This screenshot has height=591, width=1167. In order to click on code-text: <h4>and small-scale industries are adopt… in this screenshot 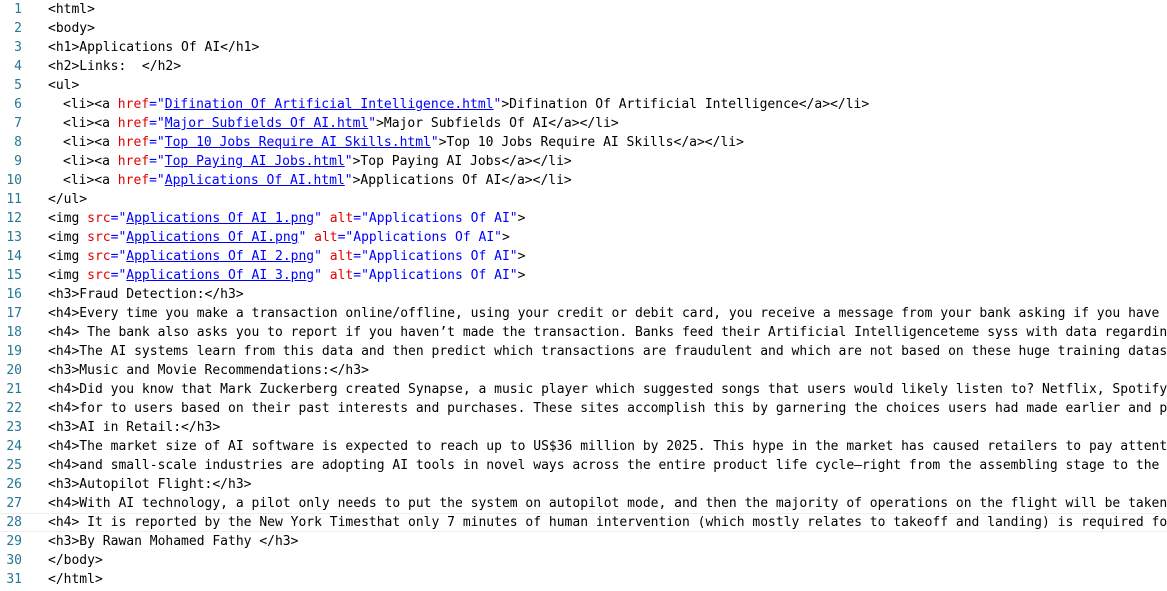, I will do `click(594, 465)`.